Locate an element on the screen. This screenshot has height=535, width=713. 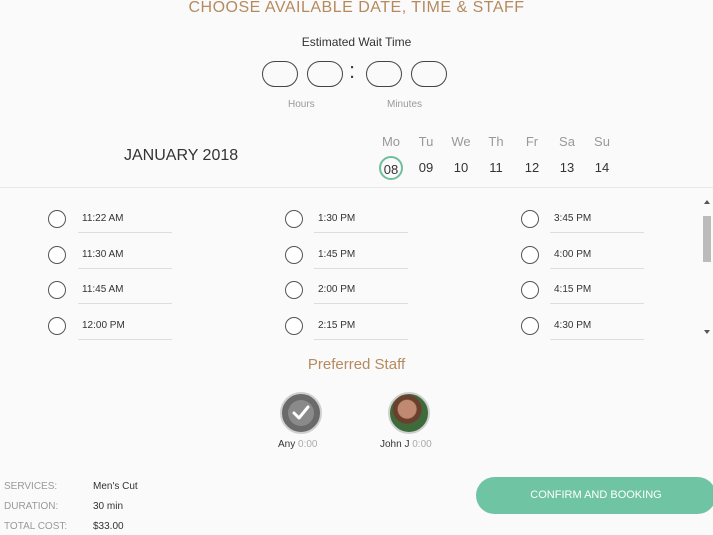
day-number: 10 is located at coordinates (461, 167).